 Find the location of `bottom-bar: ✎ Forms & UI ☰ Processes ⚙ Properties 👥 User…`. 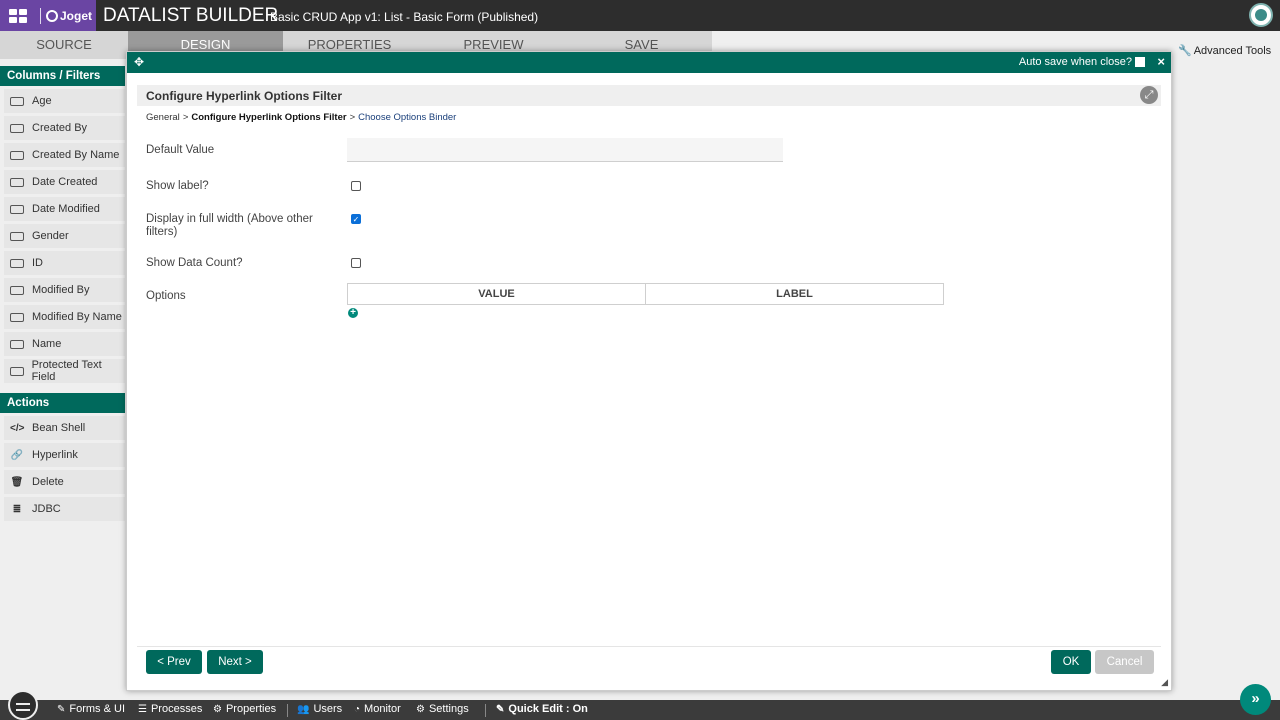

bottom-bar: ✎ Forms & UI ☰ Processes ⚙ Properties 👥 User… is located at coordinates (640, 705).